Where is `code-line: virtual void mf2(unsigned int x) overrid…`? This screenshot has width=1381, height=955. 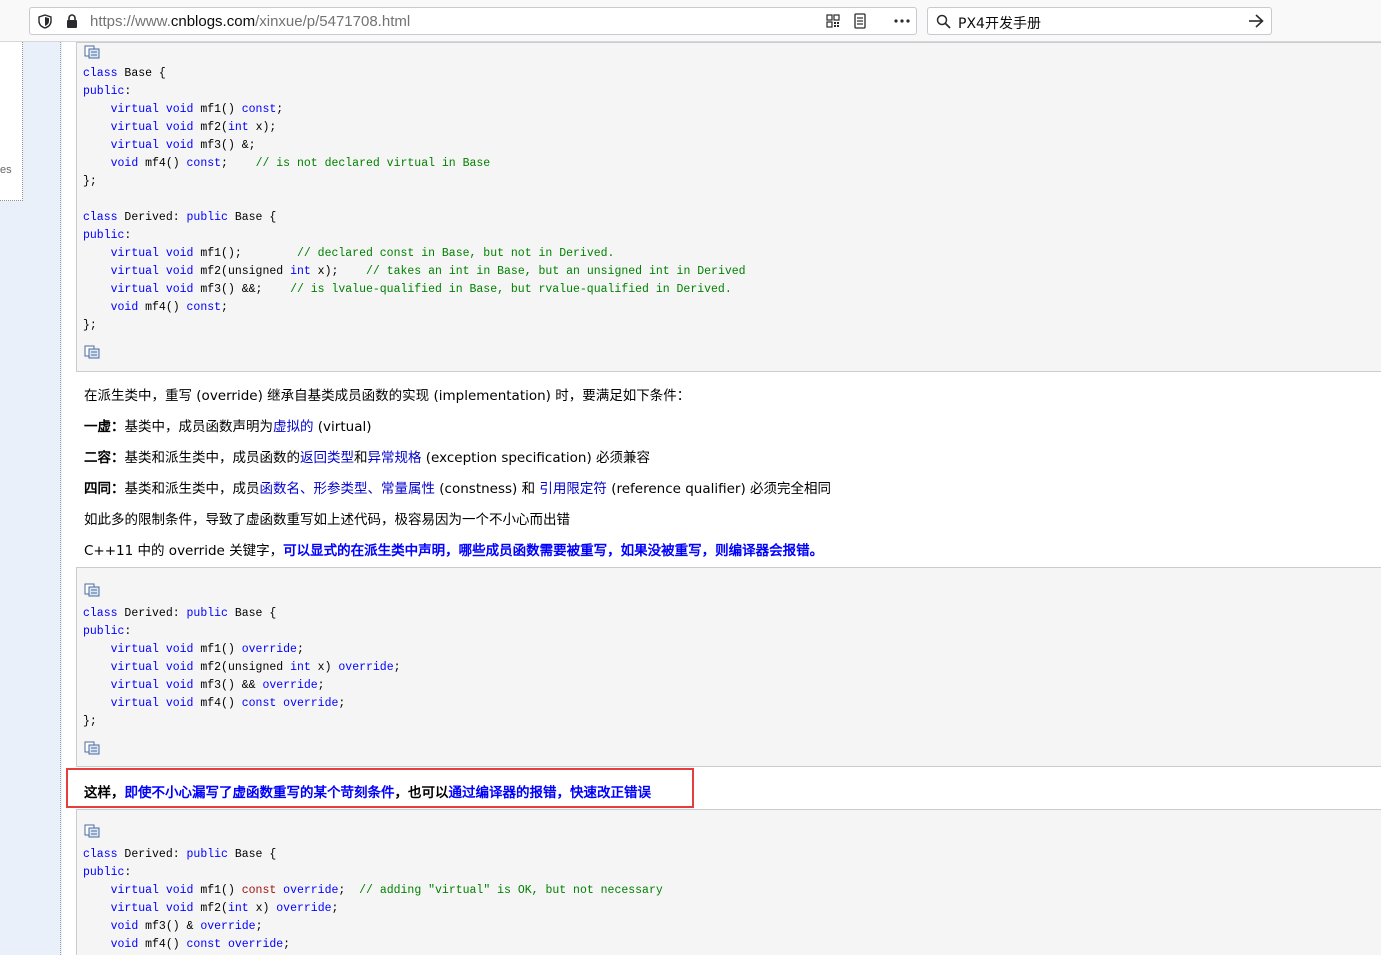
code-line: virtual void mf2(unsigned int x) overrid… is located at coordinates (255, 667).